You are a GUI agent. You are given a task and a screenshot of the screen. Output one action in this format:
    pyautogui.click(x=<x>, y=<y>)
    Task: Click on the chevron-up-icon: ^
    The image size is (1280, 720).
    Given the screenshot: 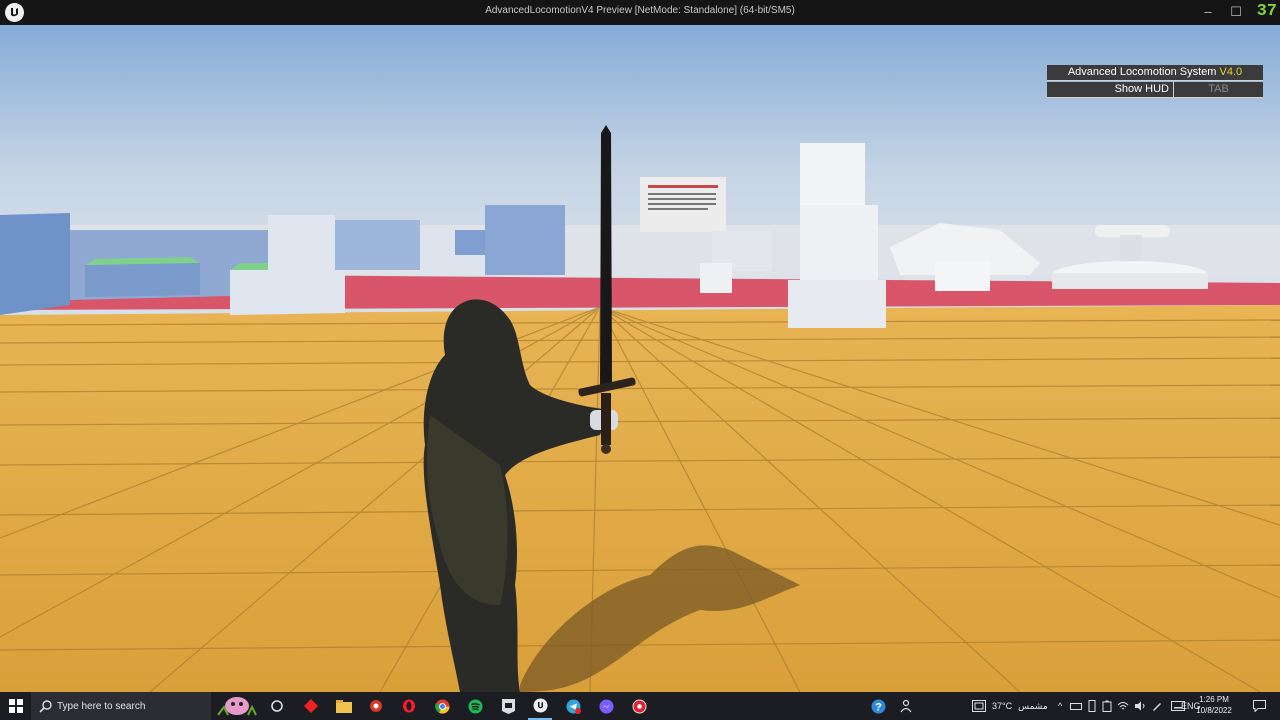 What is the action you would take?
    pyautogui.click(x=1060, y=706)
    